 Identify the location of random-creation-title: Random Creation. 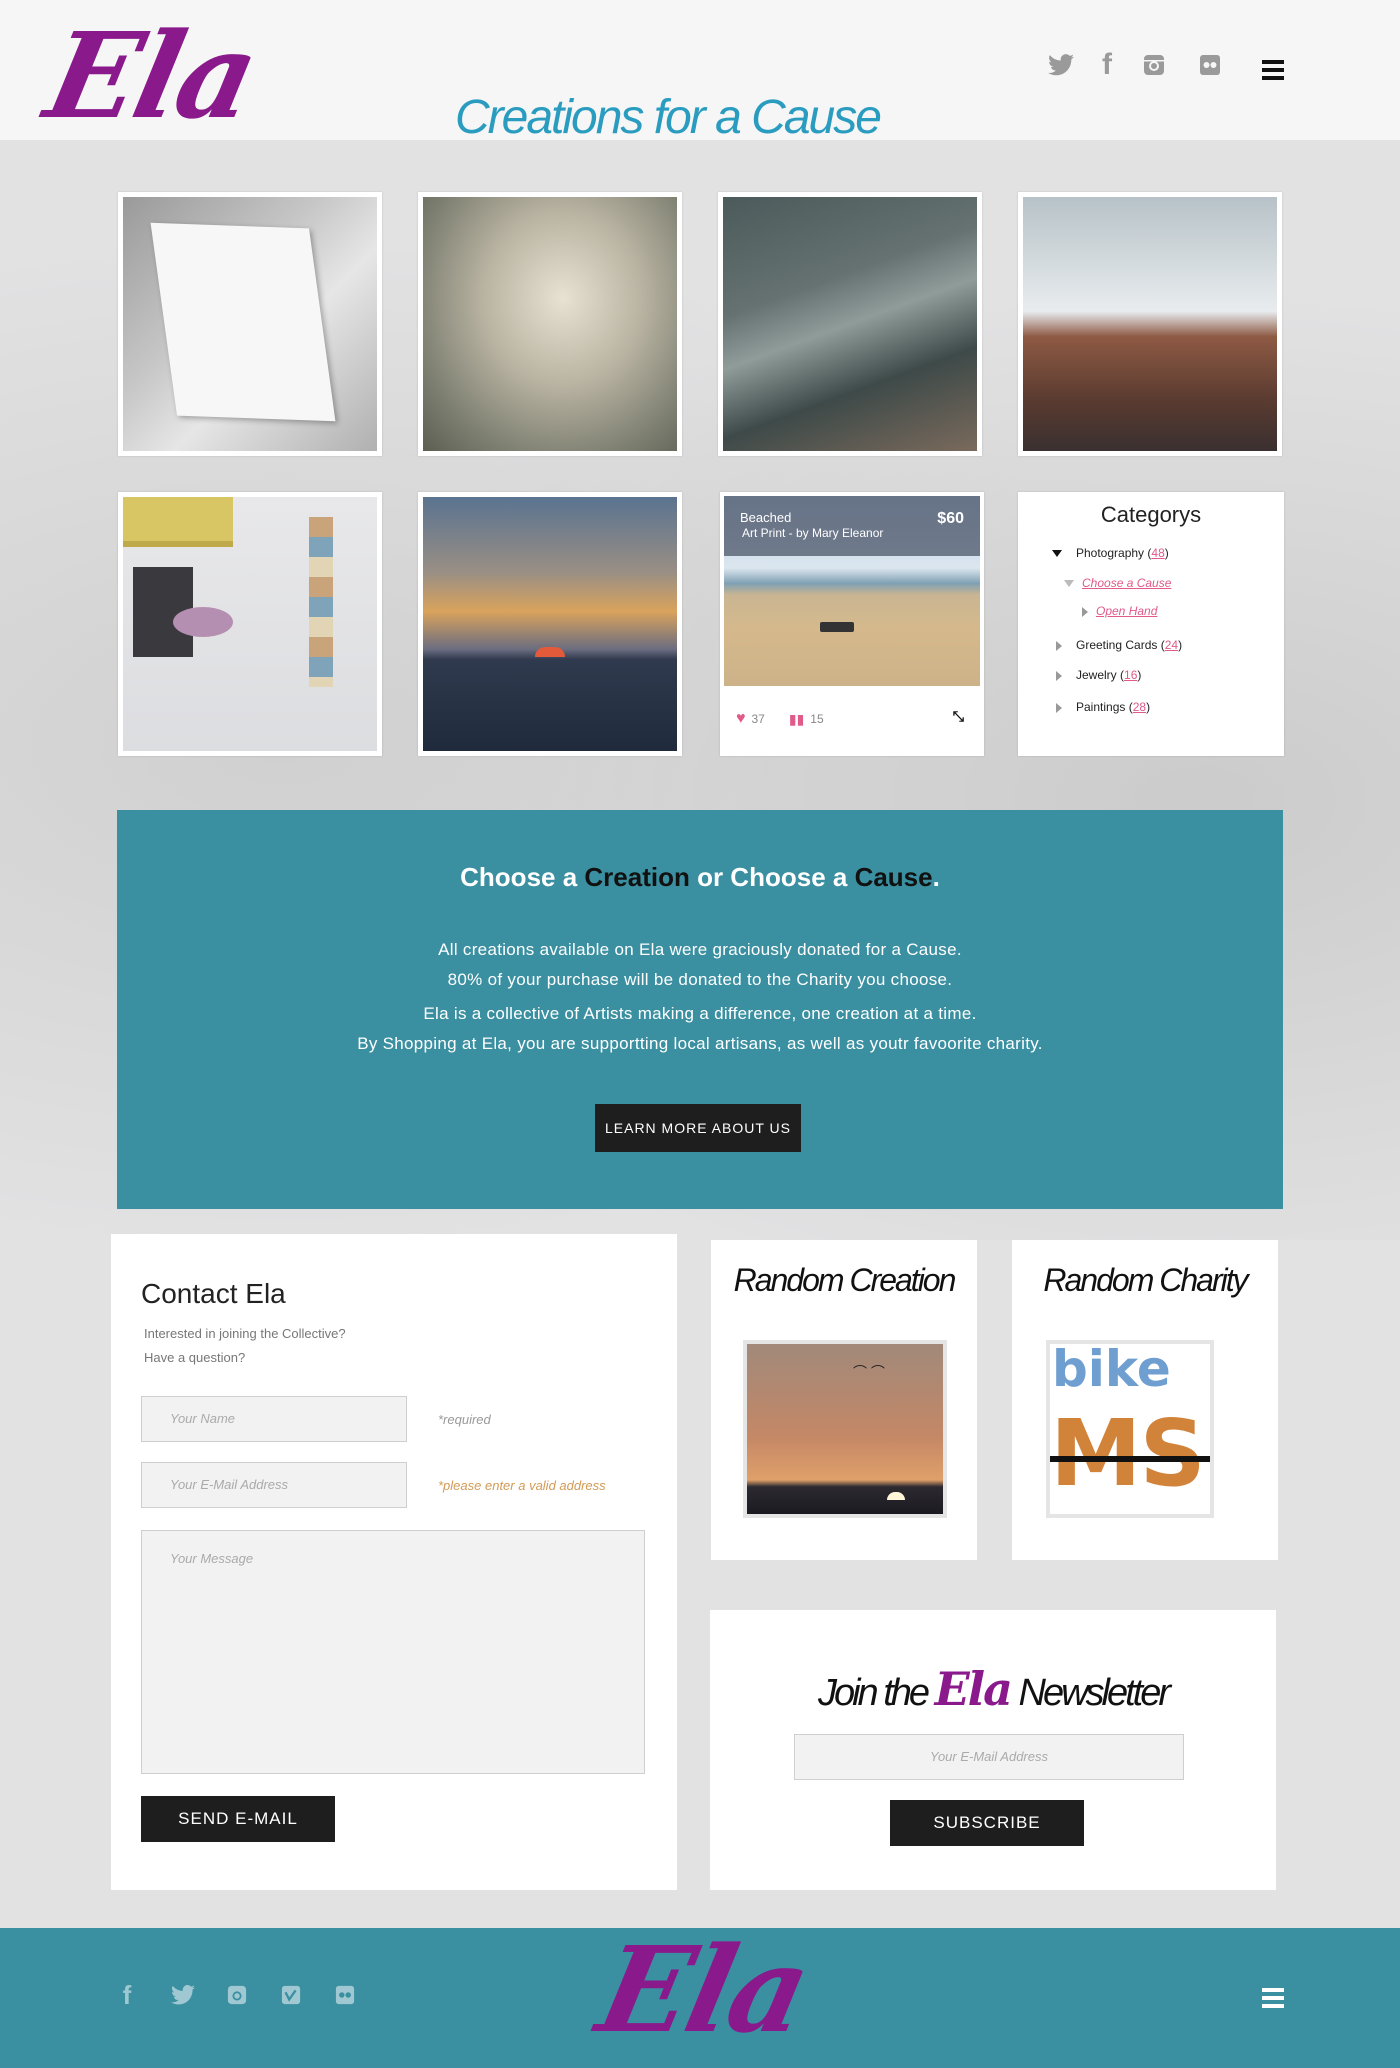
(845, 1280).